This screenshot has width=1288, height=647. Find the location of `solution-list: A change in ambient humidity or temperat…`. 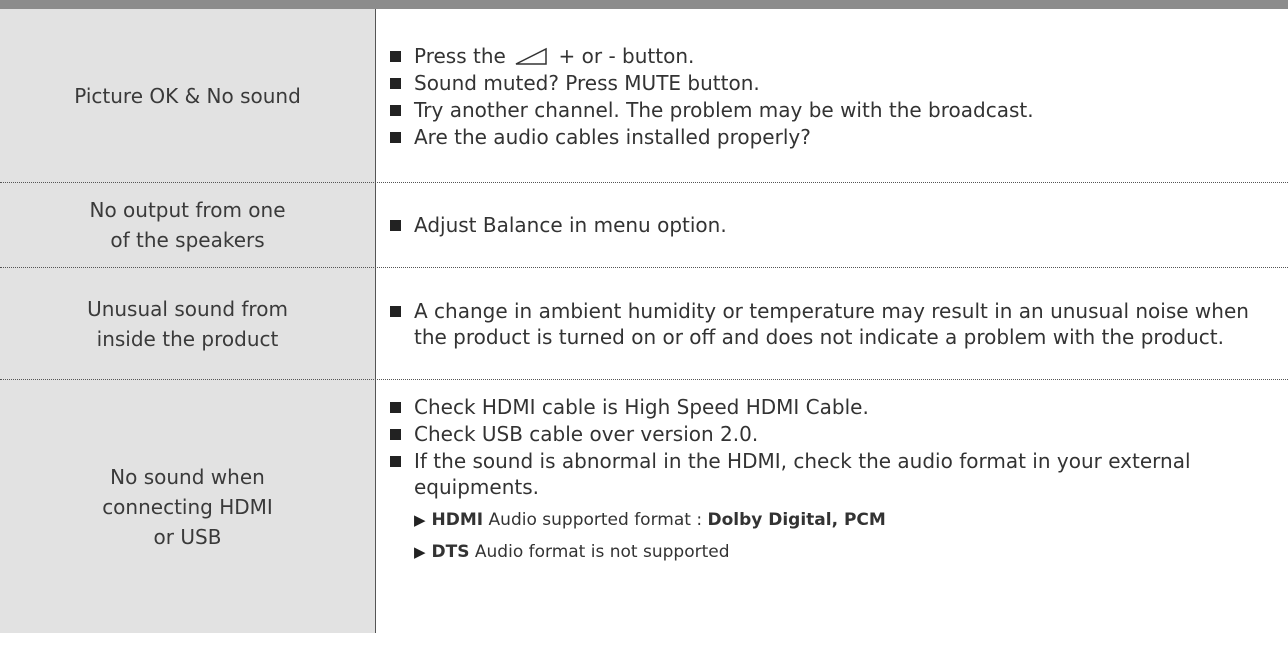

solution-list: A change in ambient humidity or temperat… is located at coordinates (829, 324).